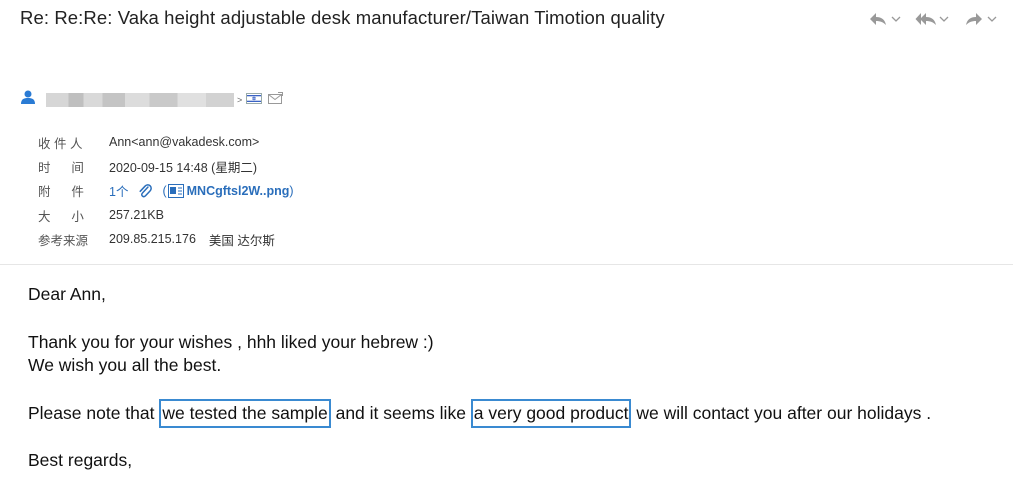 This screenshot has width=1013, height=488. I want to click on sender-caret: >, so click(239, 100).